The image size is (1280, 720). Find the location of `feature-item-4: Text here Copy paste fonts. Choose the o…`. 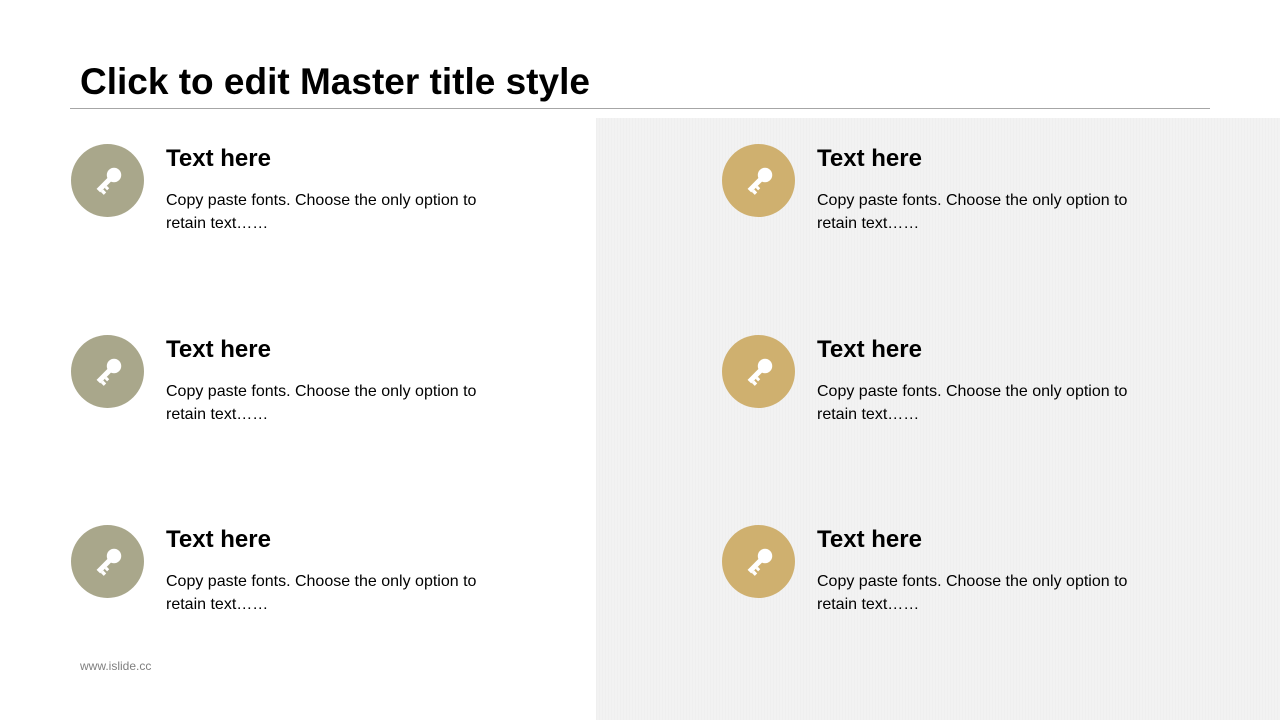

feature-item-4: Text here Copy paste fonts. Choose the o… is located at coordinates (982, 199).